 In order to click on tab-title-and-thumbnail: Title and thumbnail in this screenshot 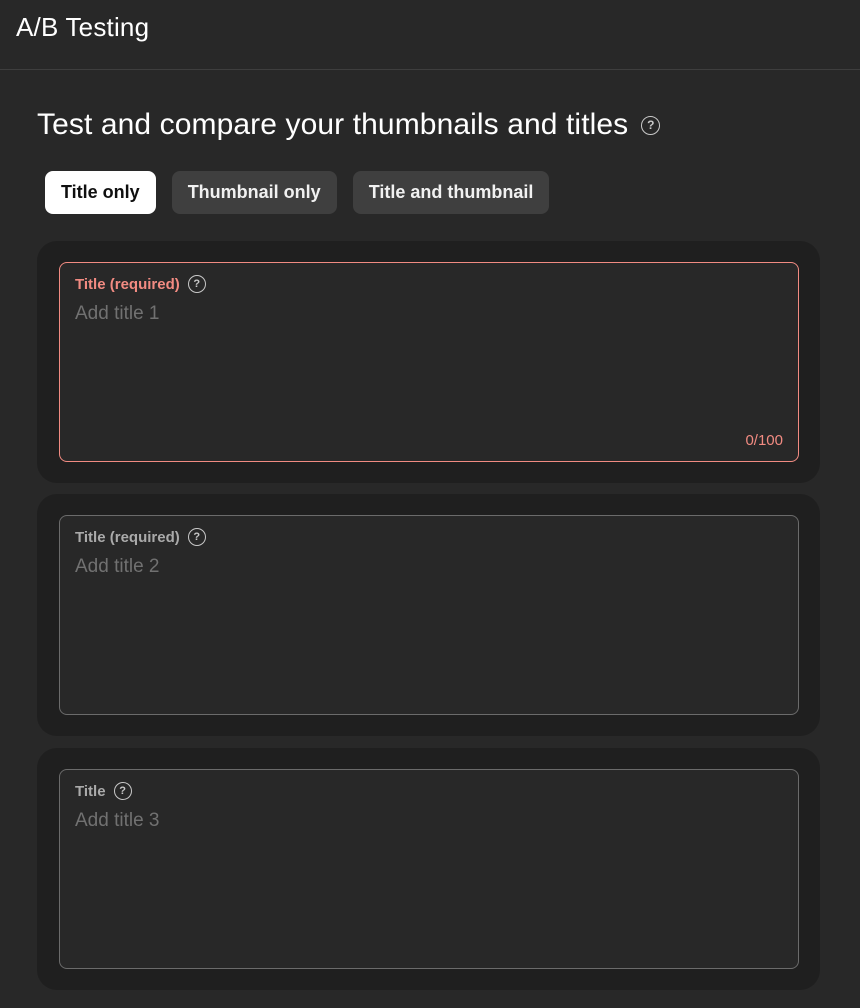, I will do `click(451, 192)`.